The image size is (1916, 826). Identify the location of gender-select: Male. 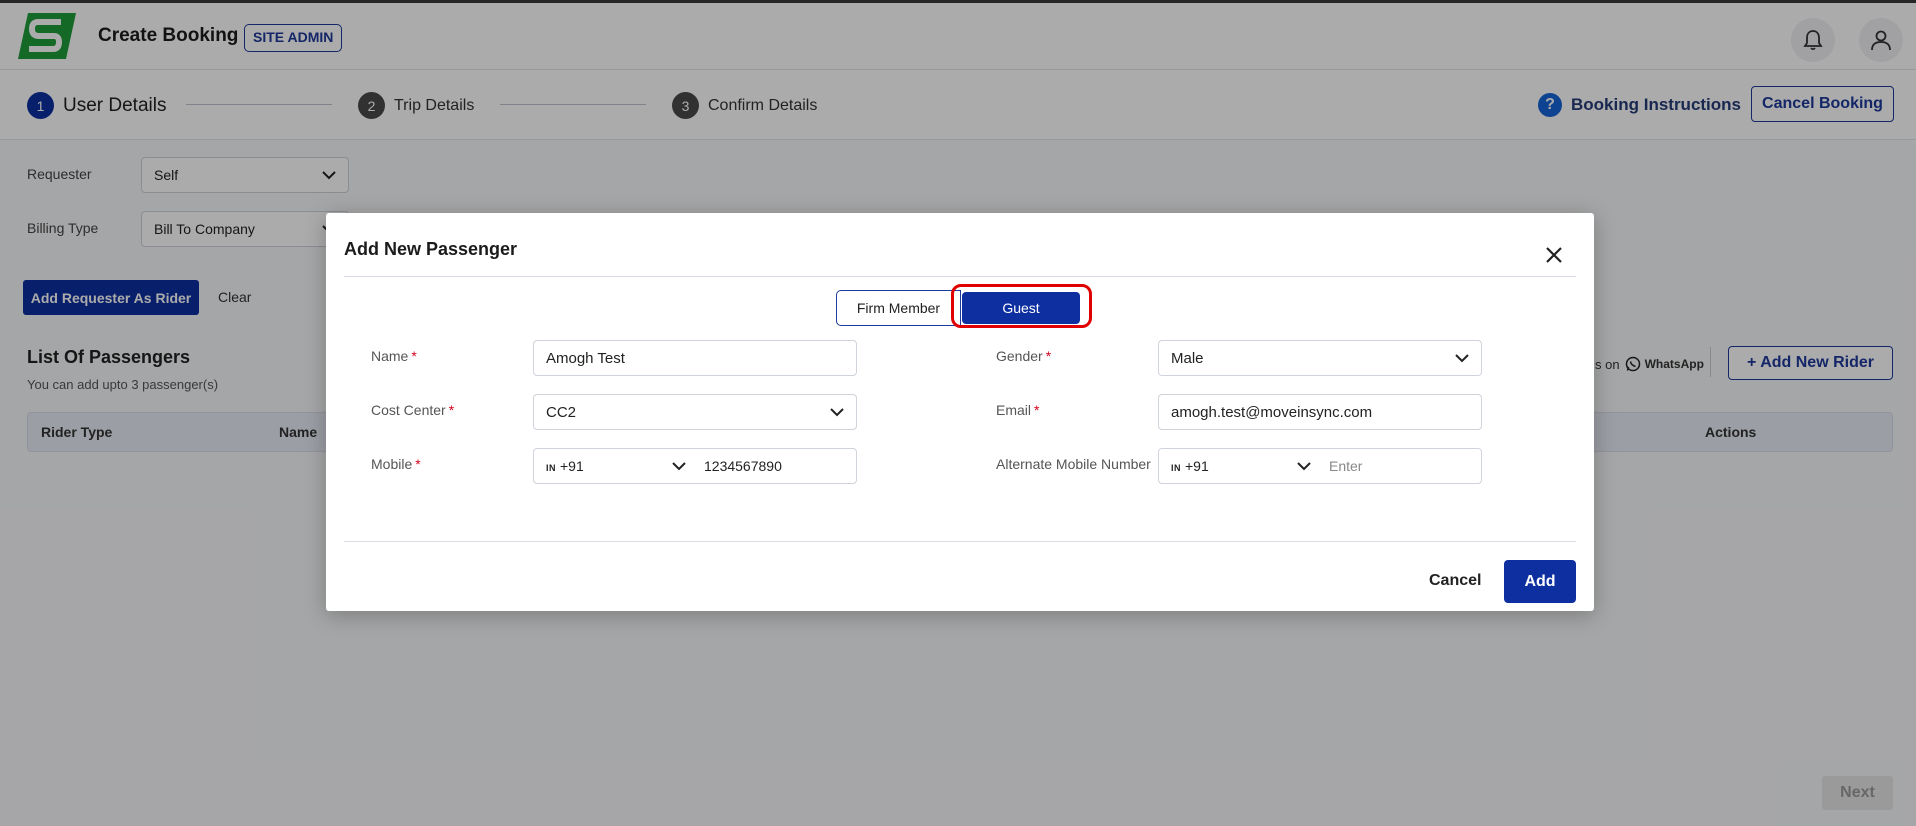
(1320, 358).